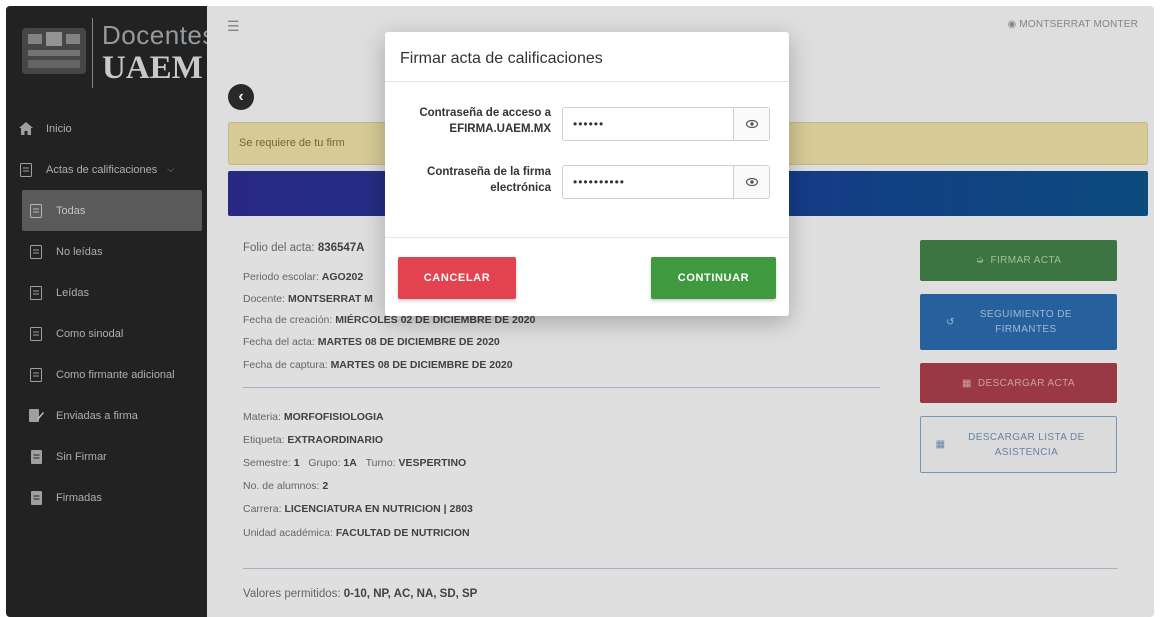 The image size is (1160, 617). What do you see at coordinates (79, 497) in the screenshot?
I see `sidebar-item-label: Firmadas` at bounding box center [79, 497].